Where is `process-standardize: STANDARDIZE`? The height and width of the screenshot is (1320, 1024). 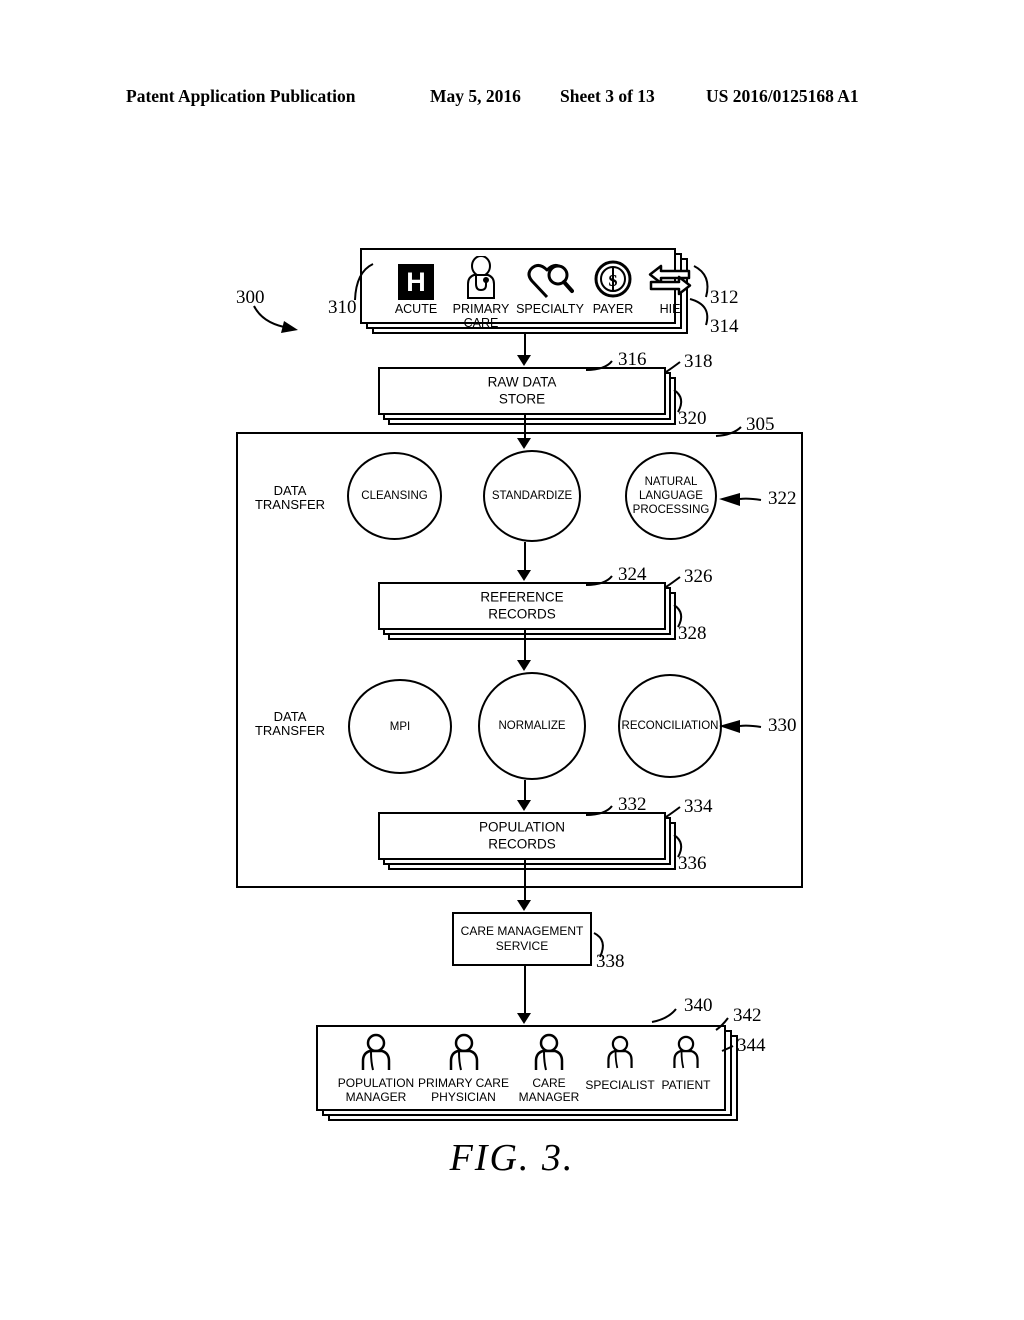
process-standardize: STANDARDIZE is located at coordinates (532, 496).